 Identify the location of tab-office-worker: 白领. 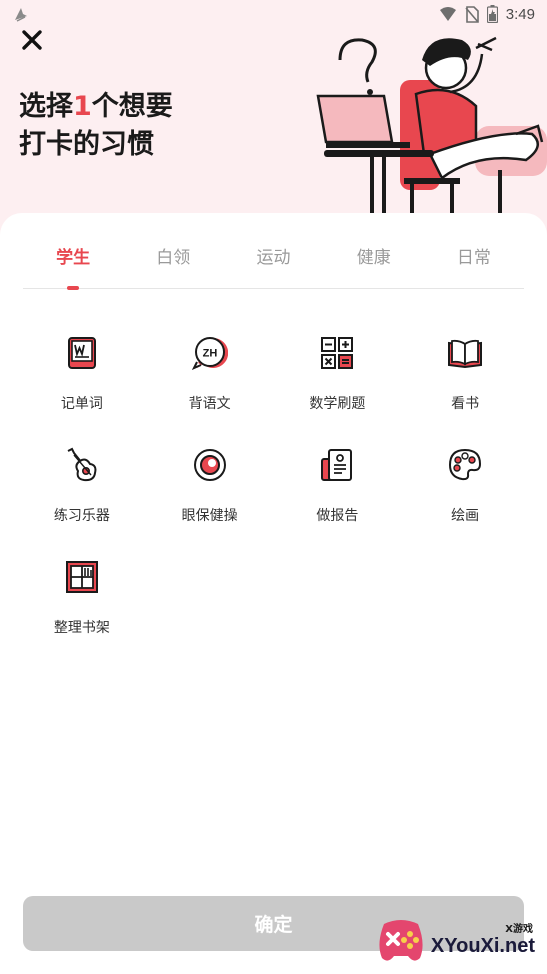
(173, 262).